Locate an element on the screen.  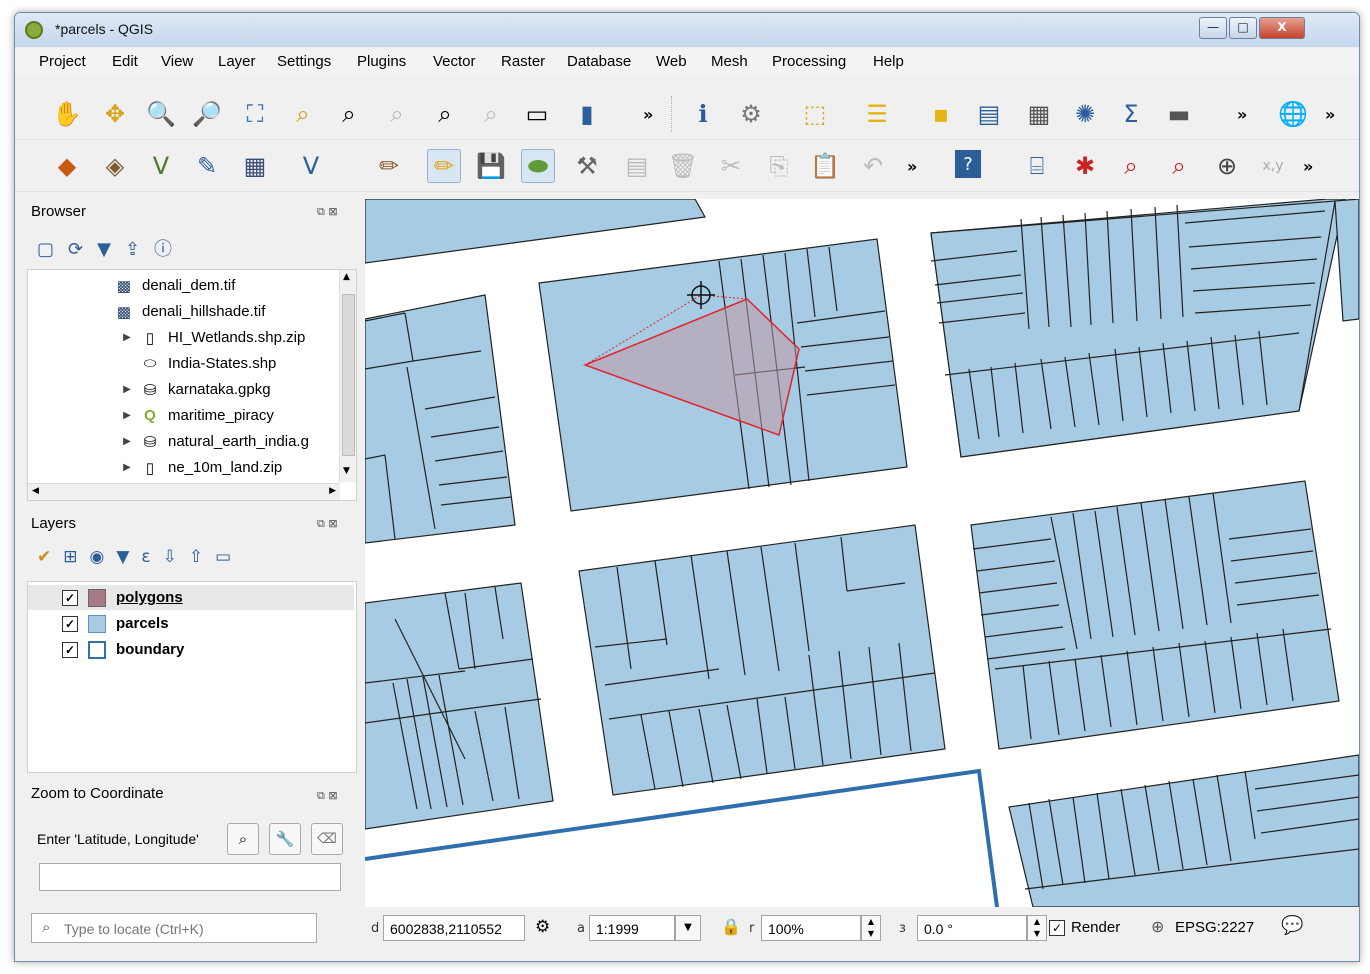
render-checkbox: ✓ is located at coordinates (1057, 928).